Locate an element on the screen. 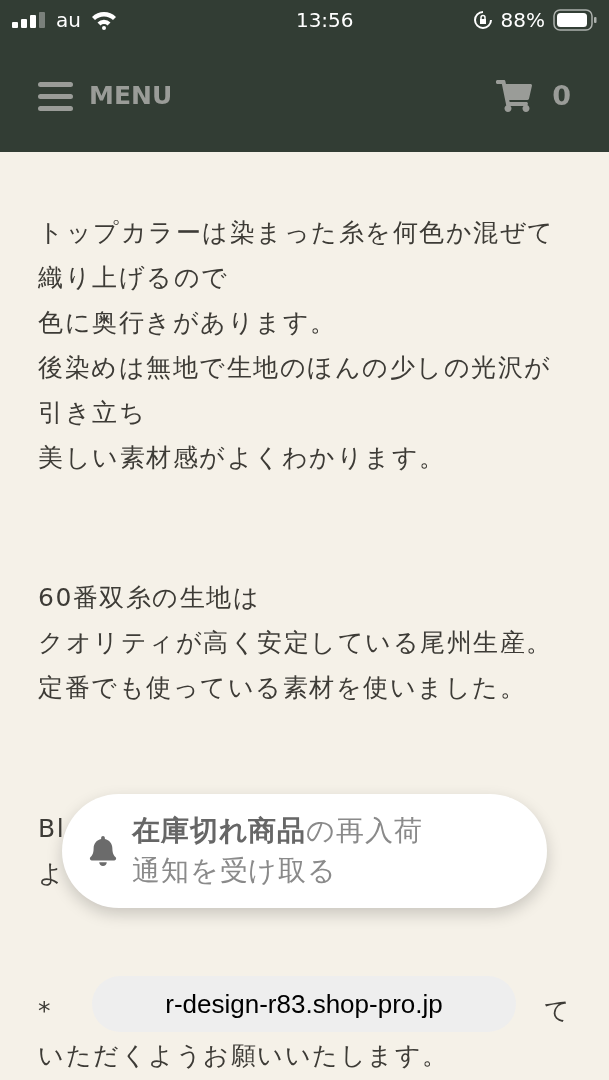 Image resolution: width=609 pixels, height=1080 pixels. signal-icon is located at coordinates (29, 20).